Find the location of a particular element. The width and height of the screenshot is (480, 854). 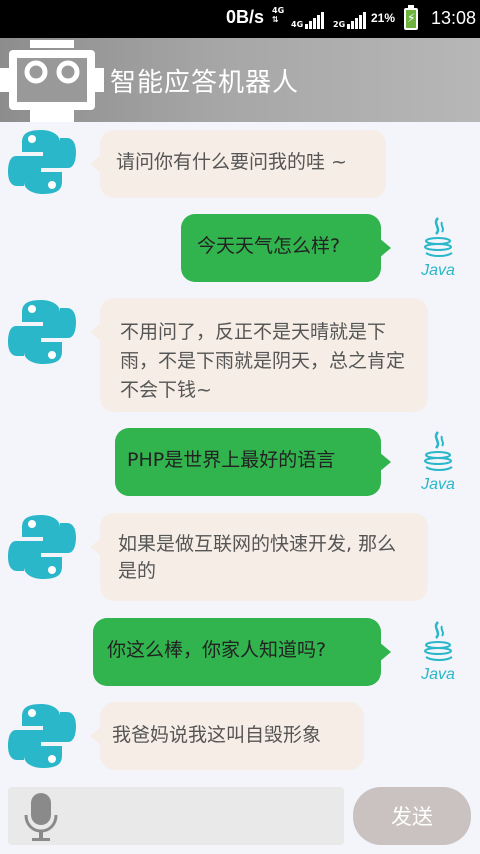

page-title: 智能应答机器人 is located at coordinates (205, 83).